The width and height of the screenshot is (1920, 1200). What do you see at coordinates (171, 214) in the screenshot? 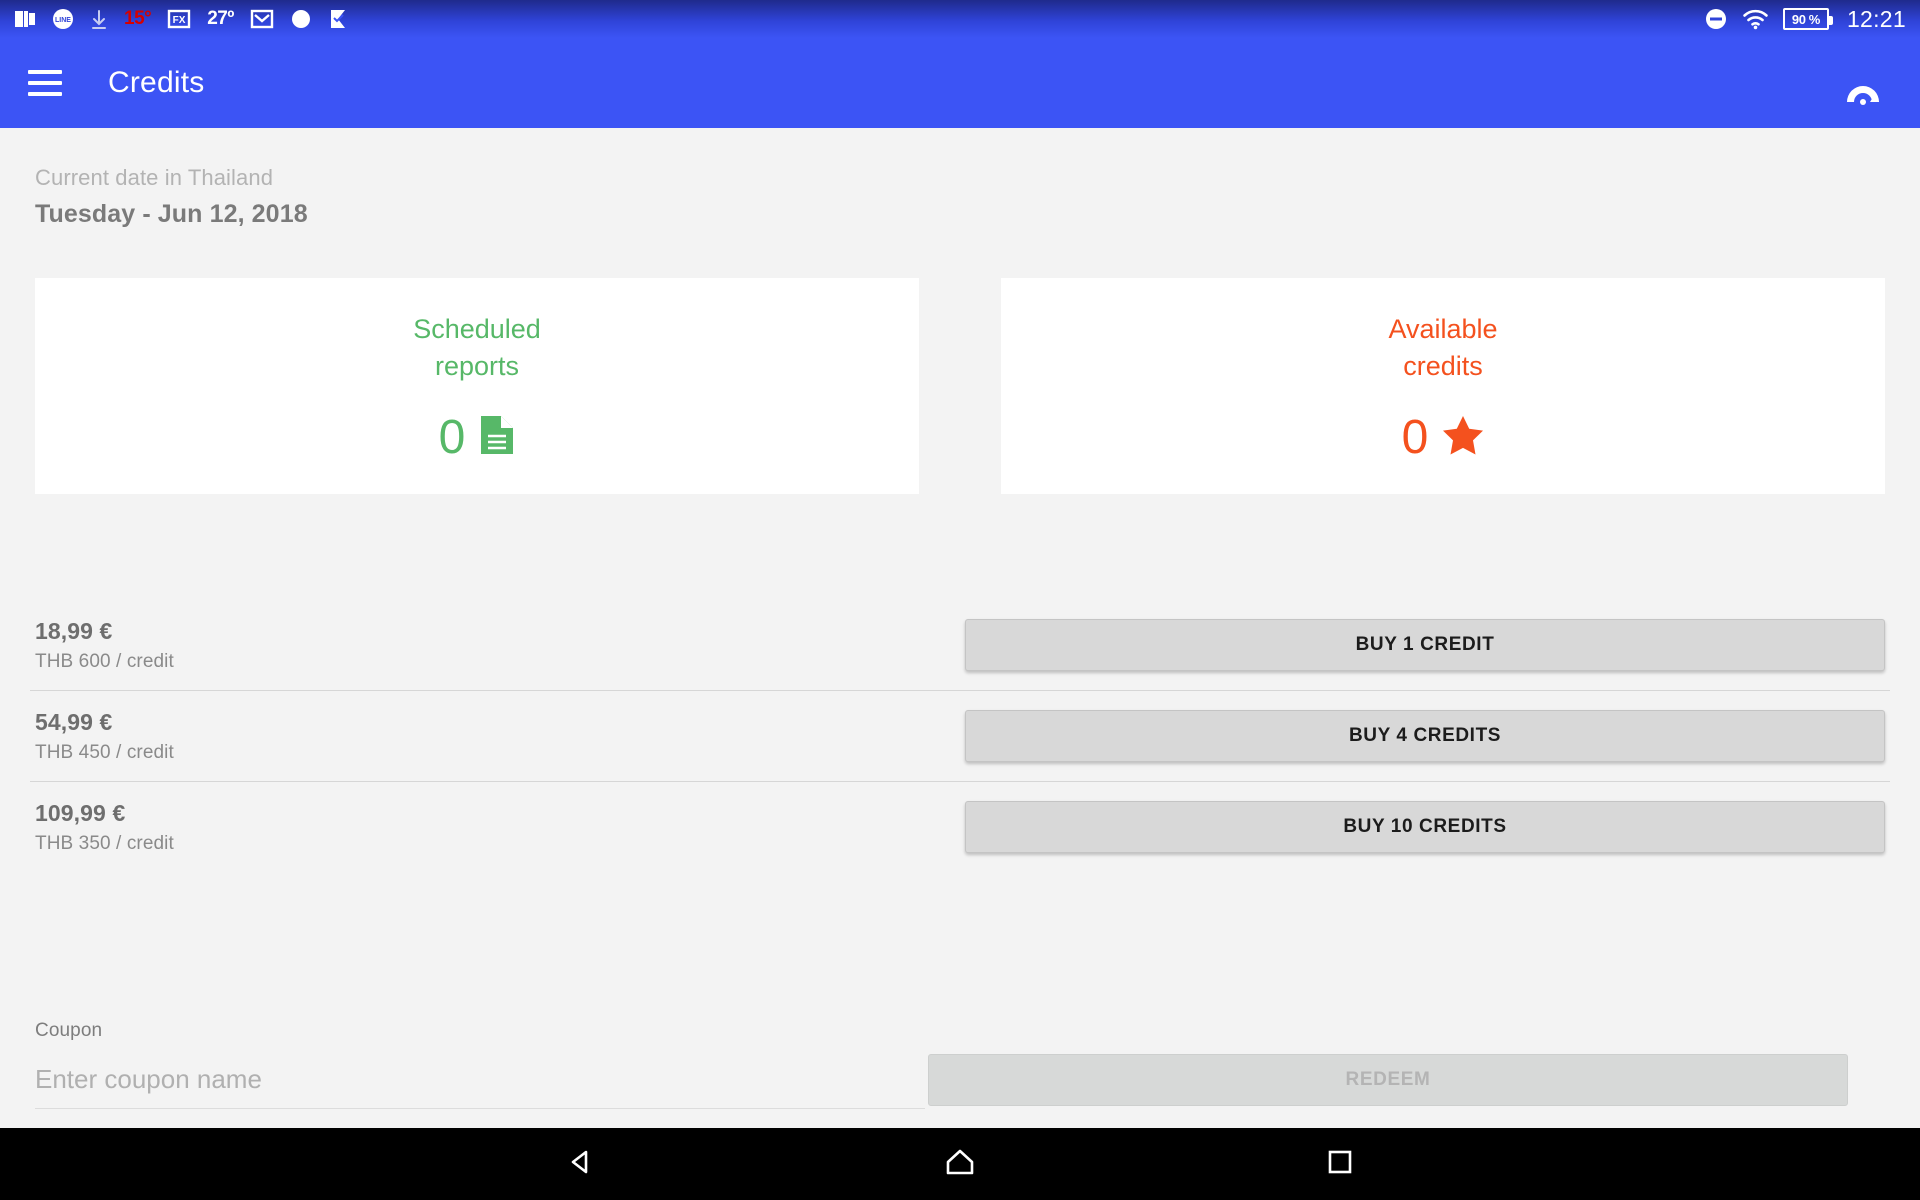
I see `current-date-value: Tuesday - Jun 12, 2018` at bounding box center [171, 214].